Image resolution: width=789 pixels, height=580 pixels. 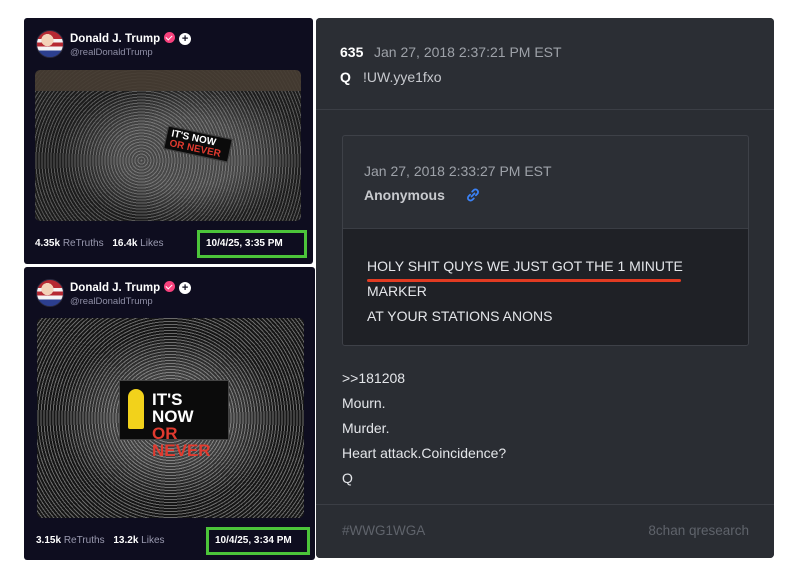 What do you see at coordinates (424, 453) in the screenshot?
I see `post-body-line: Heart attack.Coincidence?` at bounding box center [424, 453].